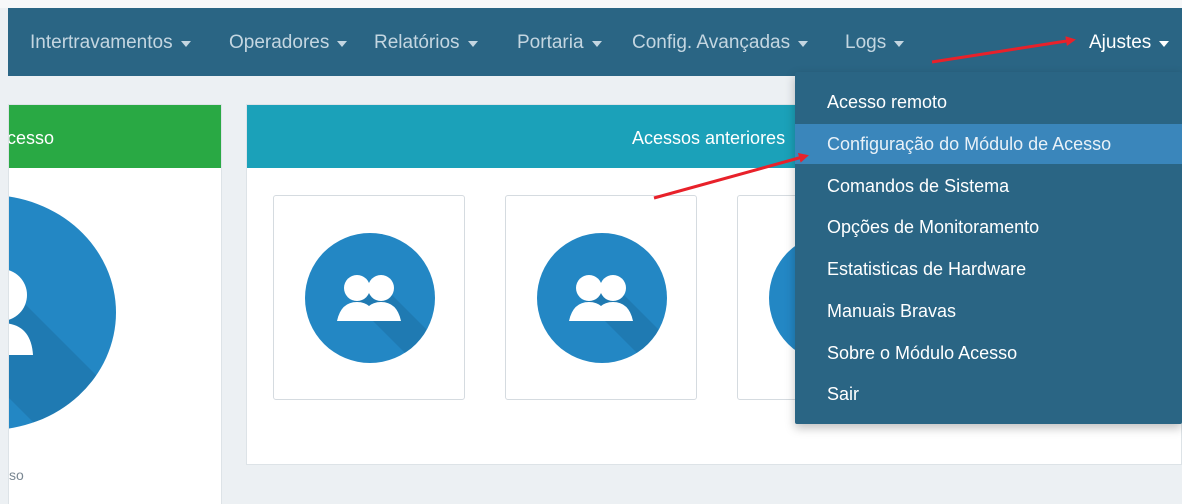 This screenshot has height=504, width=1182. What do you see at coordinates (1120, 42) in the screenshot?
I see `nav-label: Ajustes` at bounding box center [1120, 42].